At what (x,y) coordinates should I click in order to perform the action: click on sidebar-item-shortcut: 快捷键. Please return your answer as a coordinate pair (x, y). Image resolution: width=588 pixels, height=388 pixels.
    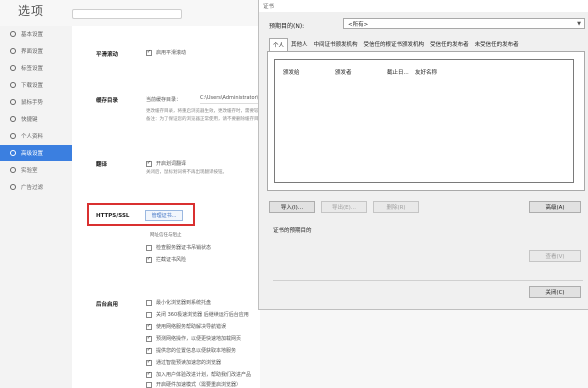
    Looking at the image, I should click on (36, 119).